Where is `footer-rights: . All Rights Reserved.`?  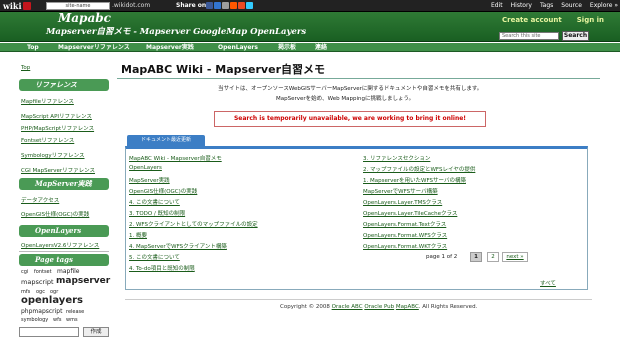 footer-rights: . All Rights Reserved. is located at coordinates (448, 307).